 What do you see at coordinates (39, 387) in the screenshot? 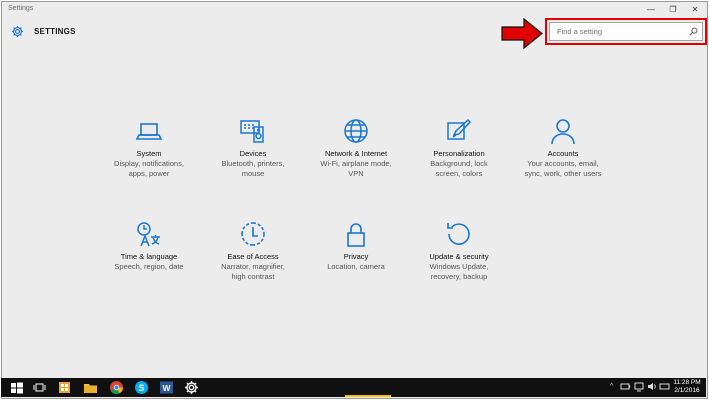
I see `task-view-icon` at bounding box center [39, 387].